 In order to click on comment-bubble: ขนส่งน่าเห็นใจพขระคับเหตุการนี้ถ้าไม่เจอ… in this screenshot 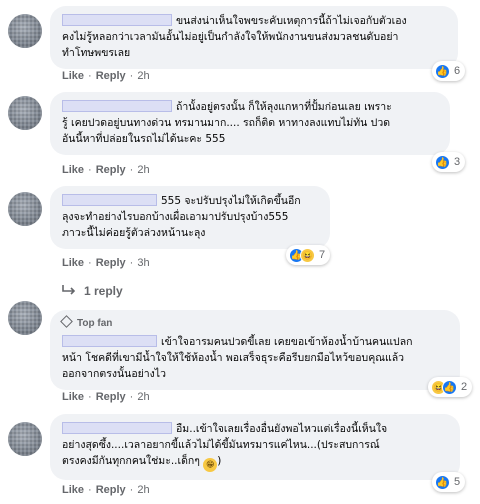, I will do `click(254, 37)`.